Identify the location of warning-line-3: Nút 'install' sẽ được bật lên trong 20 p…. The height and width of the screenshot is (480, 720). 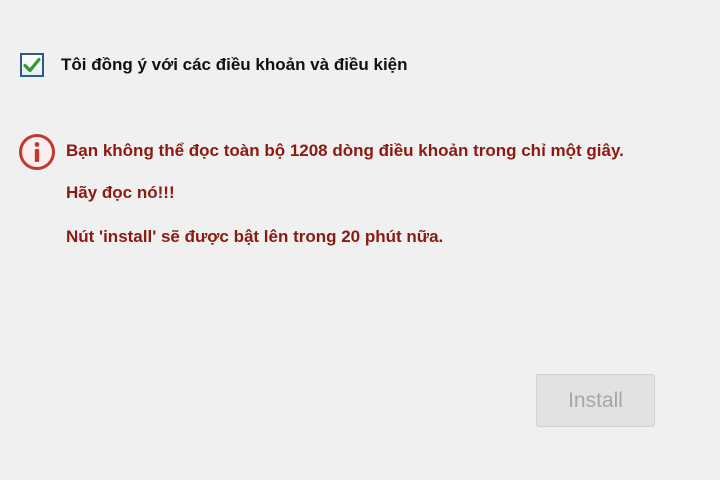
(255, 236).